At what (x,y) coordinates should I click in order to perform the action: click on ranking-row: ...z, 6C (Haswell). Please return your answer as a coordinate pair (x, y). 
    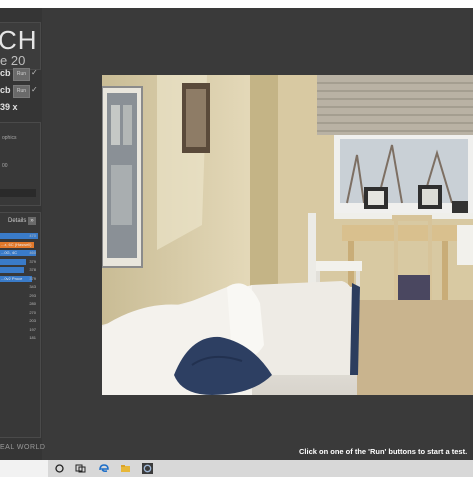
    Looking at the image, I should click on (19, 244).